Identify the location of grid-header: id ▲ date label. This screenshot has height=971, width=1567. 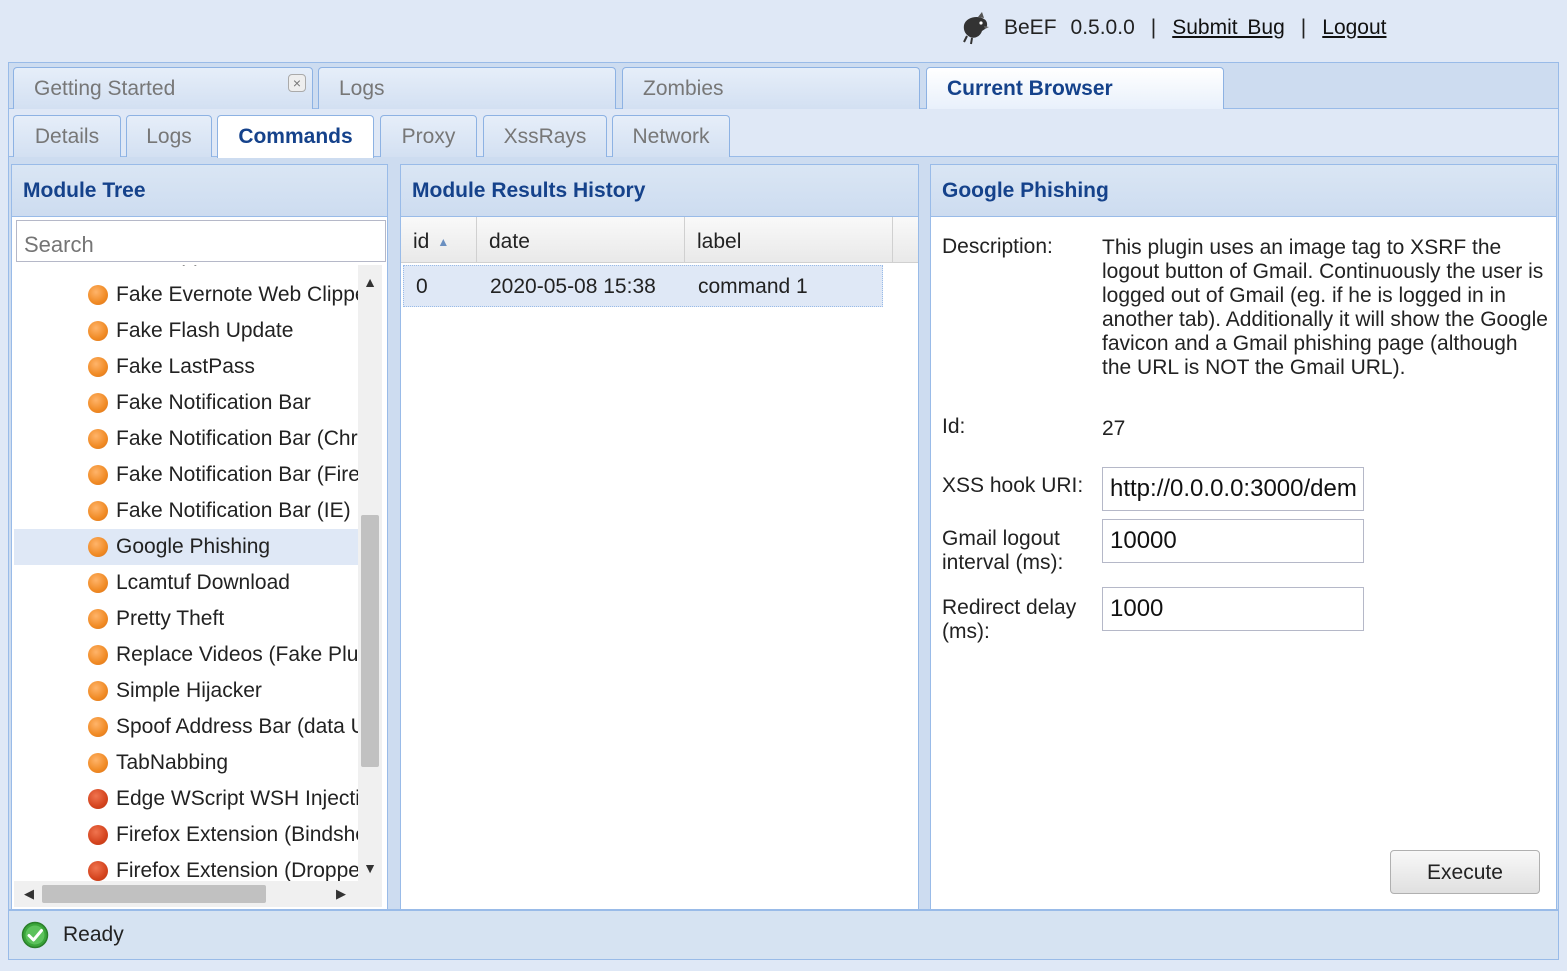
(659, 240).